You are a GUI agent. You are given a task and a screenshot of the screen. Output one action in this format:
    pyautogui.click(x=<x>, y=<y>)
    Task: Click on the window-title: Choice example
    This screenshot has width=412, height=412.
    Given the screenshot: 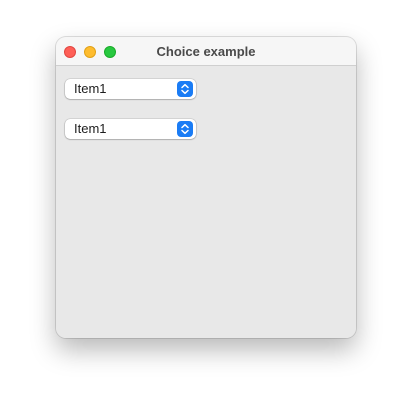 What is the action you would take?
    pyautogui.click(x=206, y=51)
    